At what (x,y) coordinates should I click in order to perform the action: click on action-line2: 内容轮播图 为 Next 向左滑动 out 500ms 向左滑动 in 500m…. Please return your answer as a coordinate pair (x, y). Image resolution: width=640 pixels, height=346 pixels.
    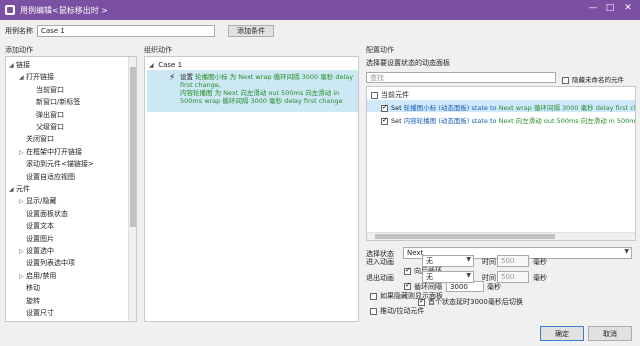
    Looking at the image, I should click on (261, 97).